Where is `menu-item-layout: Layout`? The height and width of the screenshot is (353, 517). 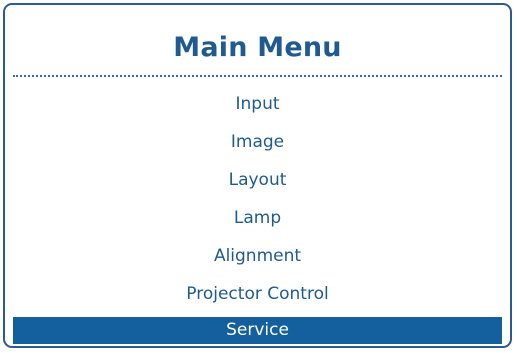
menu-item-layout: Layout is located at coordinates (257, 180).